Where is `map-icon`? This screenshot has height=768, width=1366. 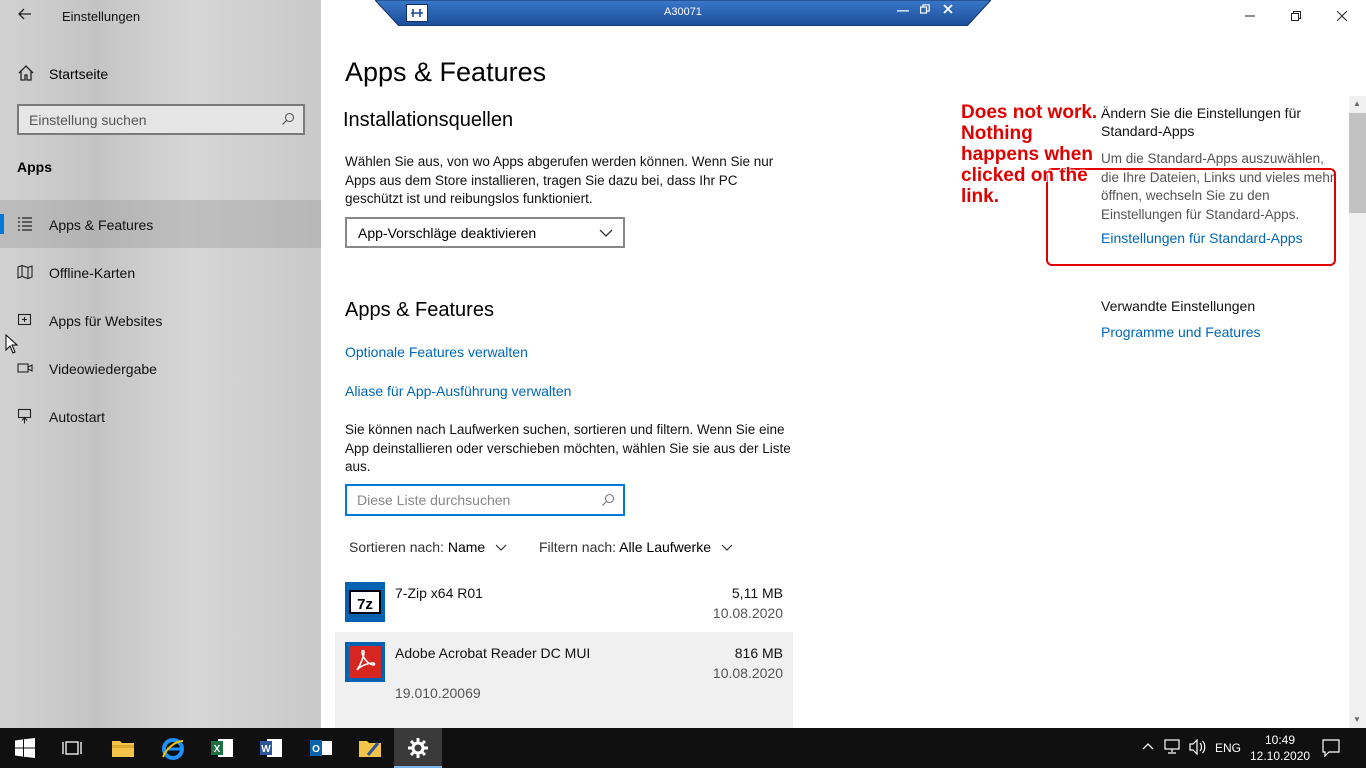 map-icon is located at coordinates (25, 272).